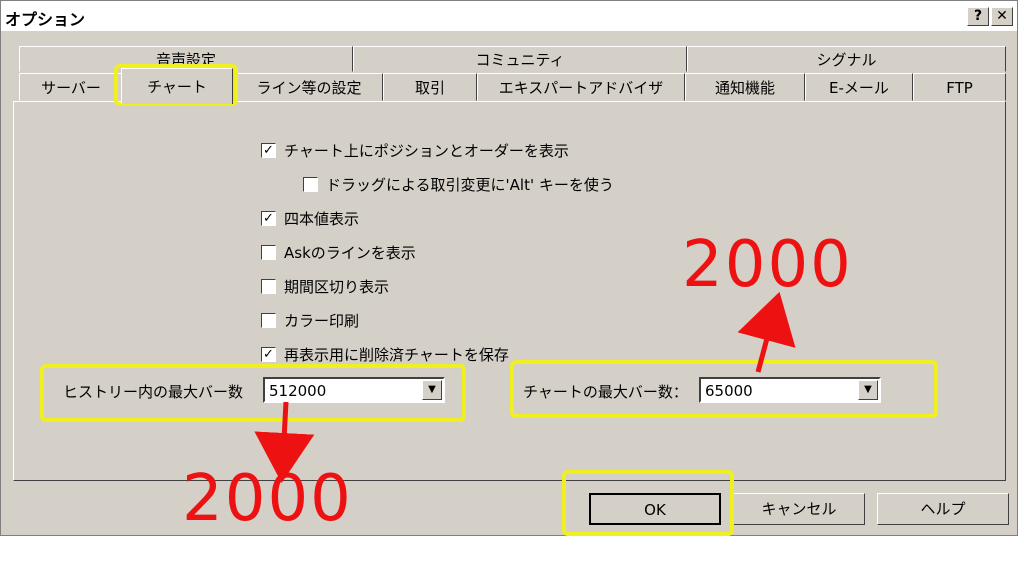 This screenshot has width=1024, height=572. I want to click on checkbox-label: 期間区切り表示, so click(337, 287).